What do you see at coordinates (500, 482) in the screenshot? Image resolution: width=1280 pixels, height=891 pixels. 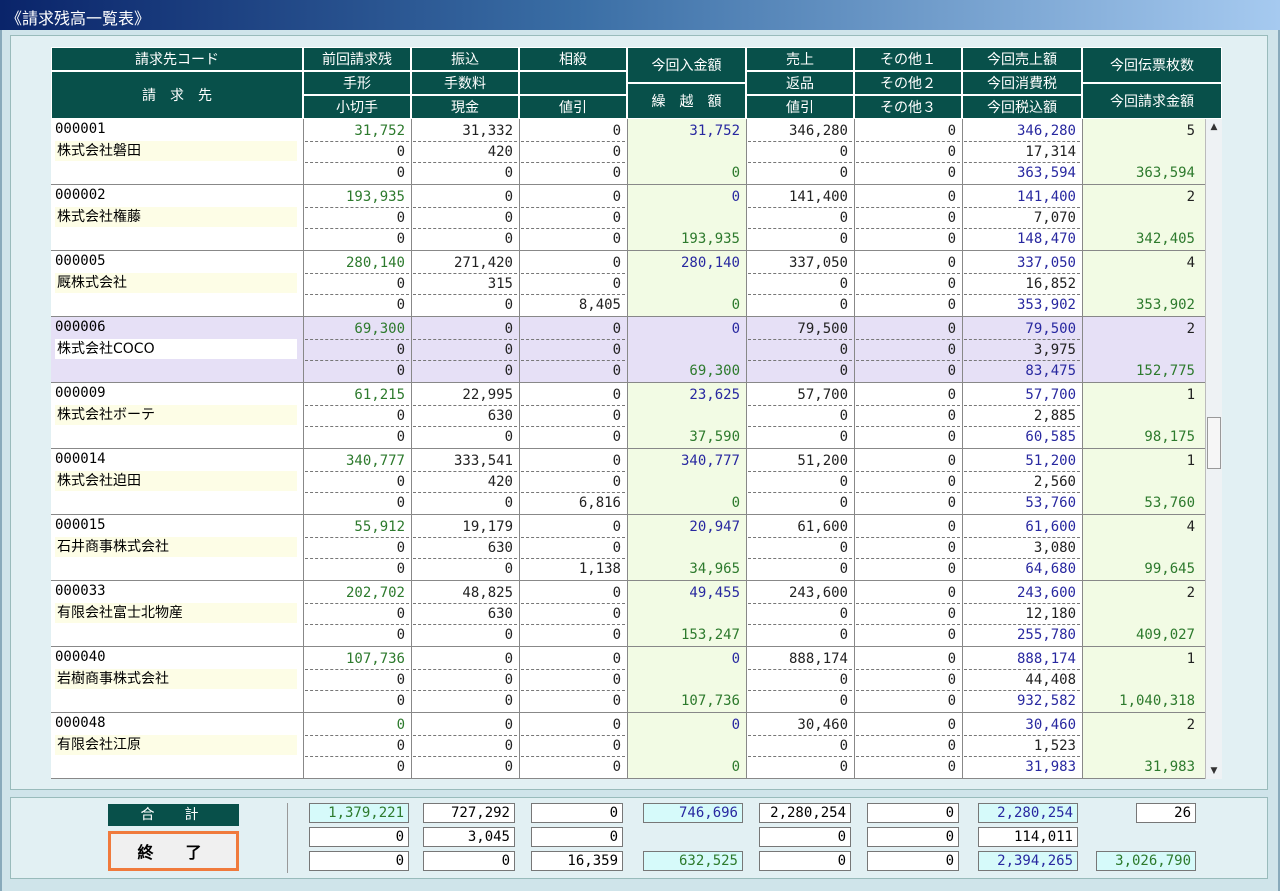 I see `cell-c2-line2: 420` at bounding box center [500, 482].